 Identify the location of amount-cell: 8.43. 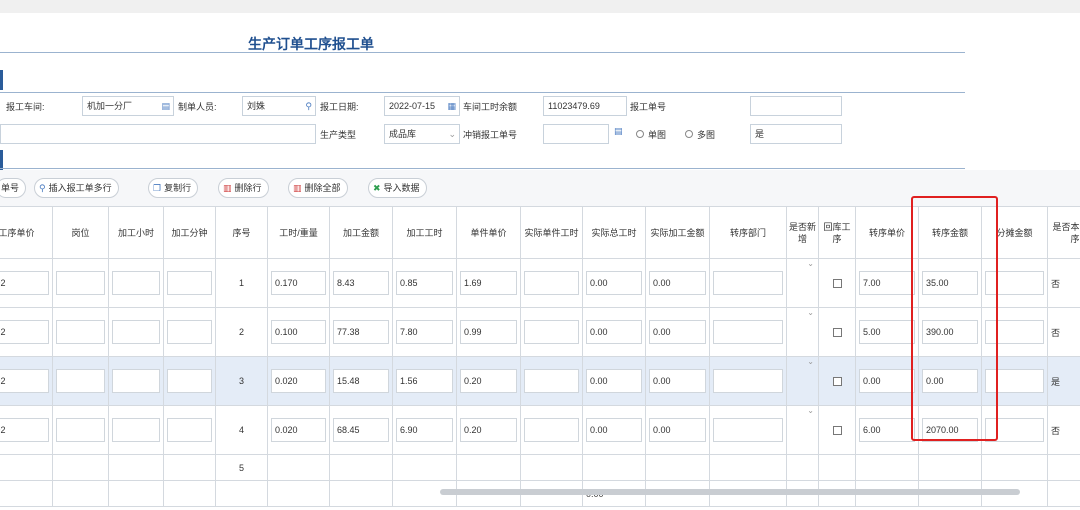
(361, 283).